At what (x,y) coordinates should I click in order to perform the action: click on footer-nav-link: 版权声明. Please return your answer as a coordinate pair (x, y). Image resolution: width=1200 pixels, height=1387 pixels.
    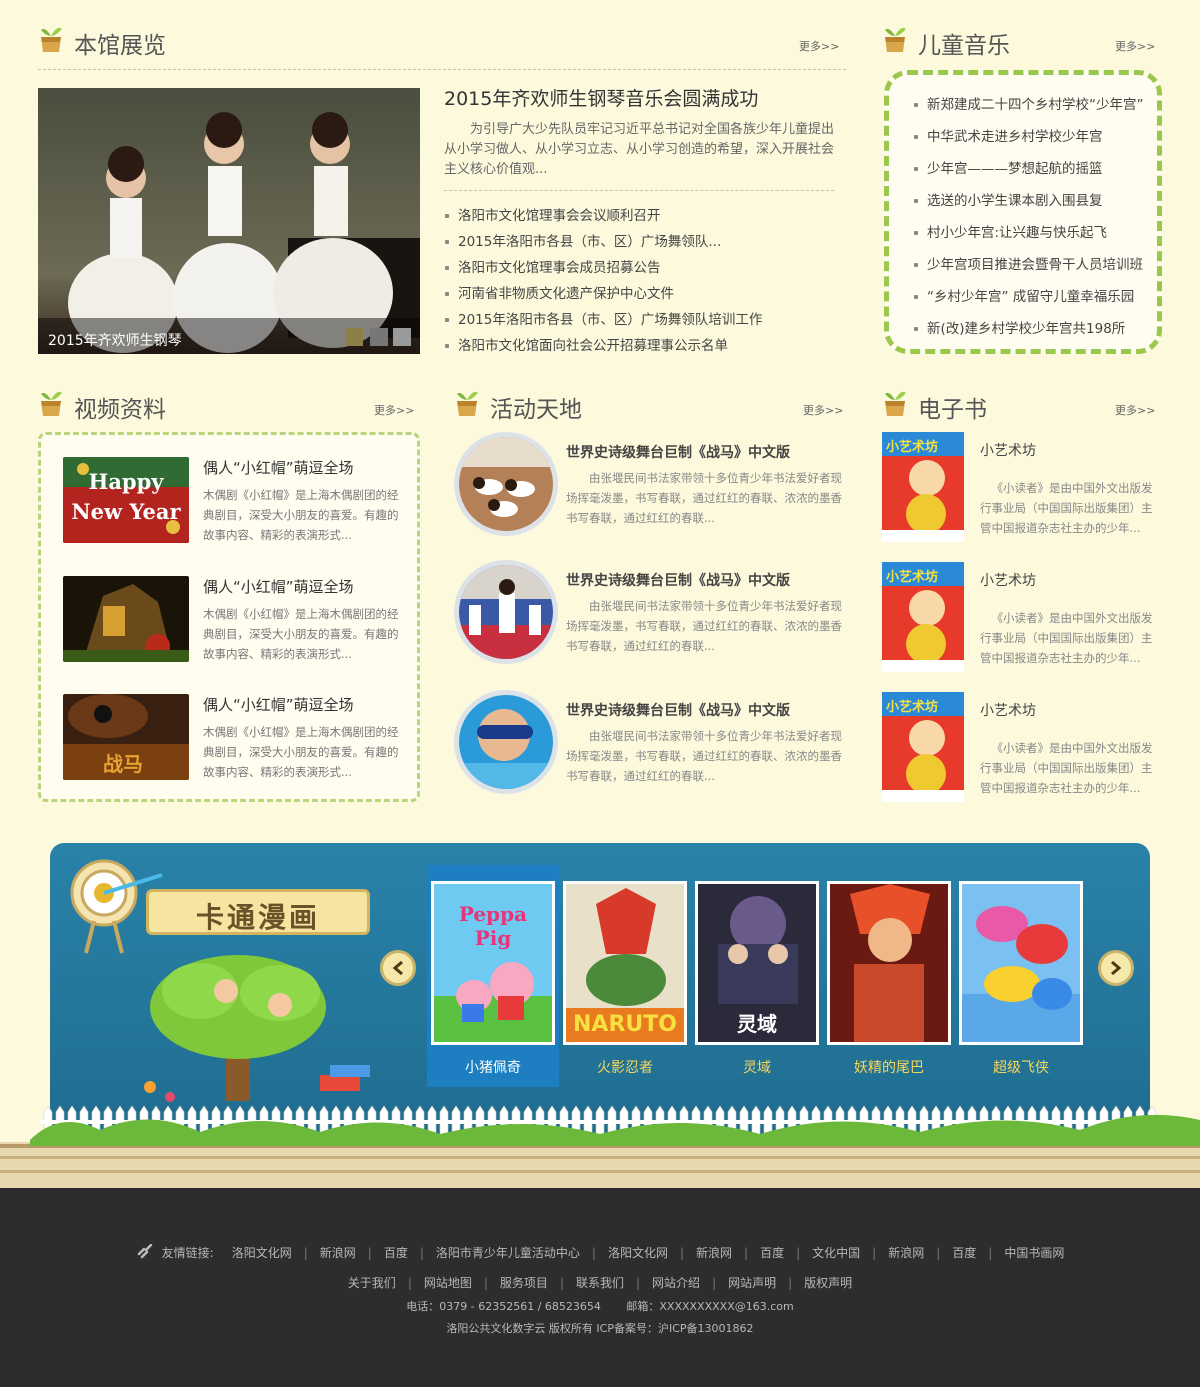
    Looking at the image, I should click on (828, 1283).